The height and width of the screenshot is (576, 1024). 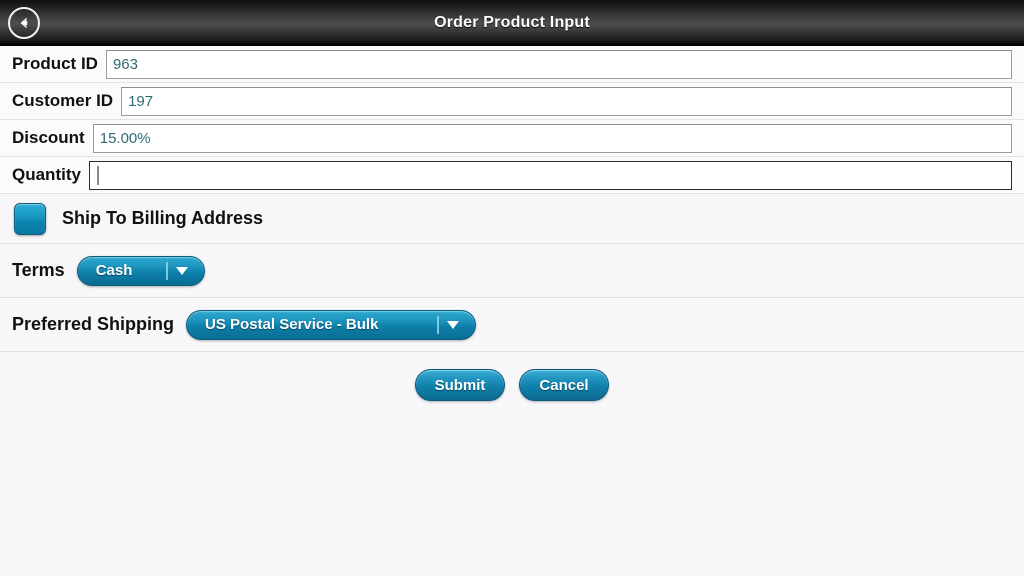 I want to click on label-terms: Terms, so click(x=38, y=270).